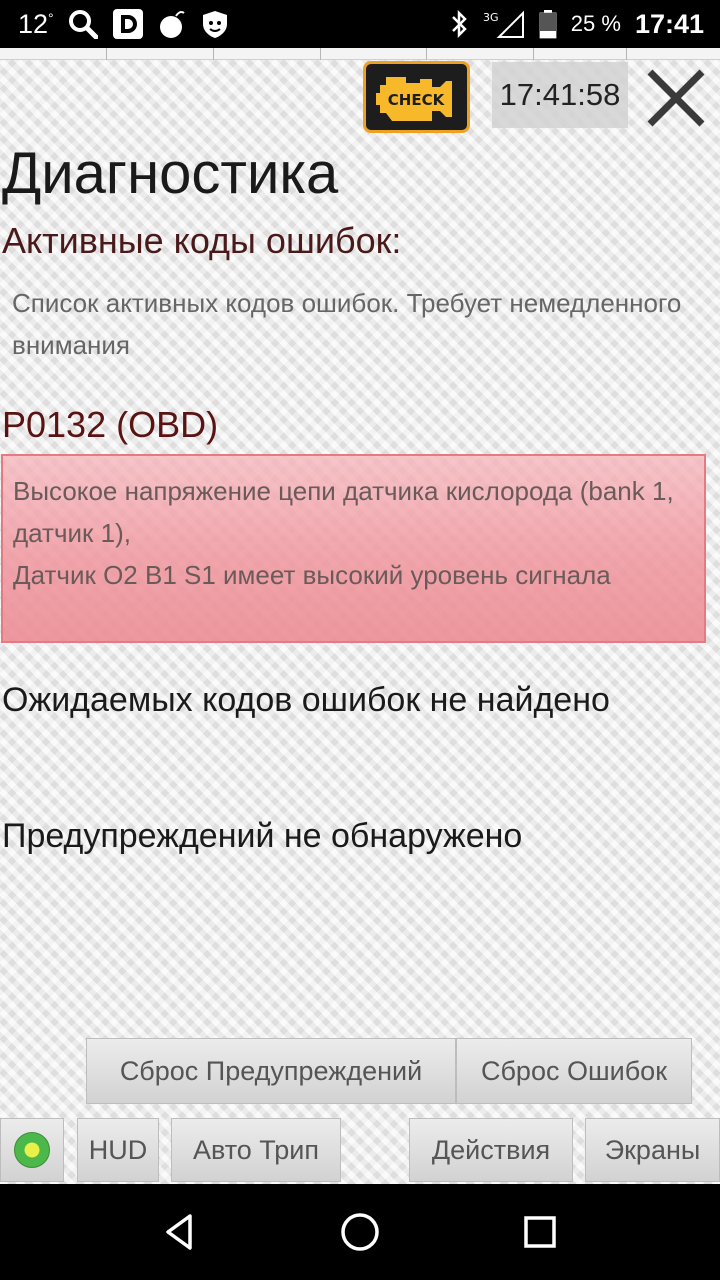 This screenshot has width=720, height=1280. What do you see at coordinates (669, 23) in the screenshot?
I see `status-bar-time: 17:41` at bounding box center [669, 23].